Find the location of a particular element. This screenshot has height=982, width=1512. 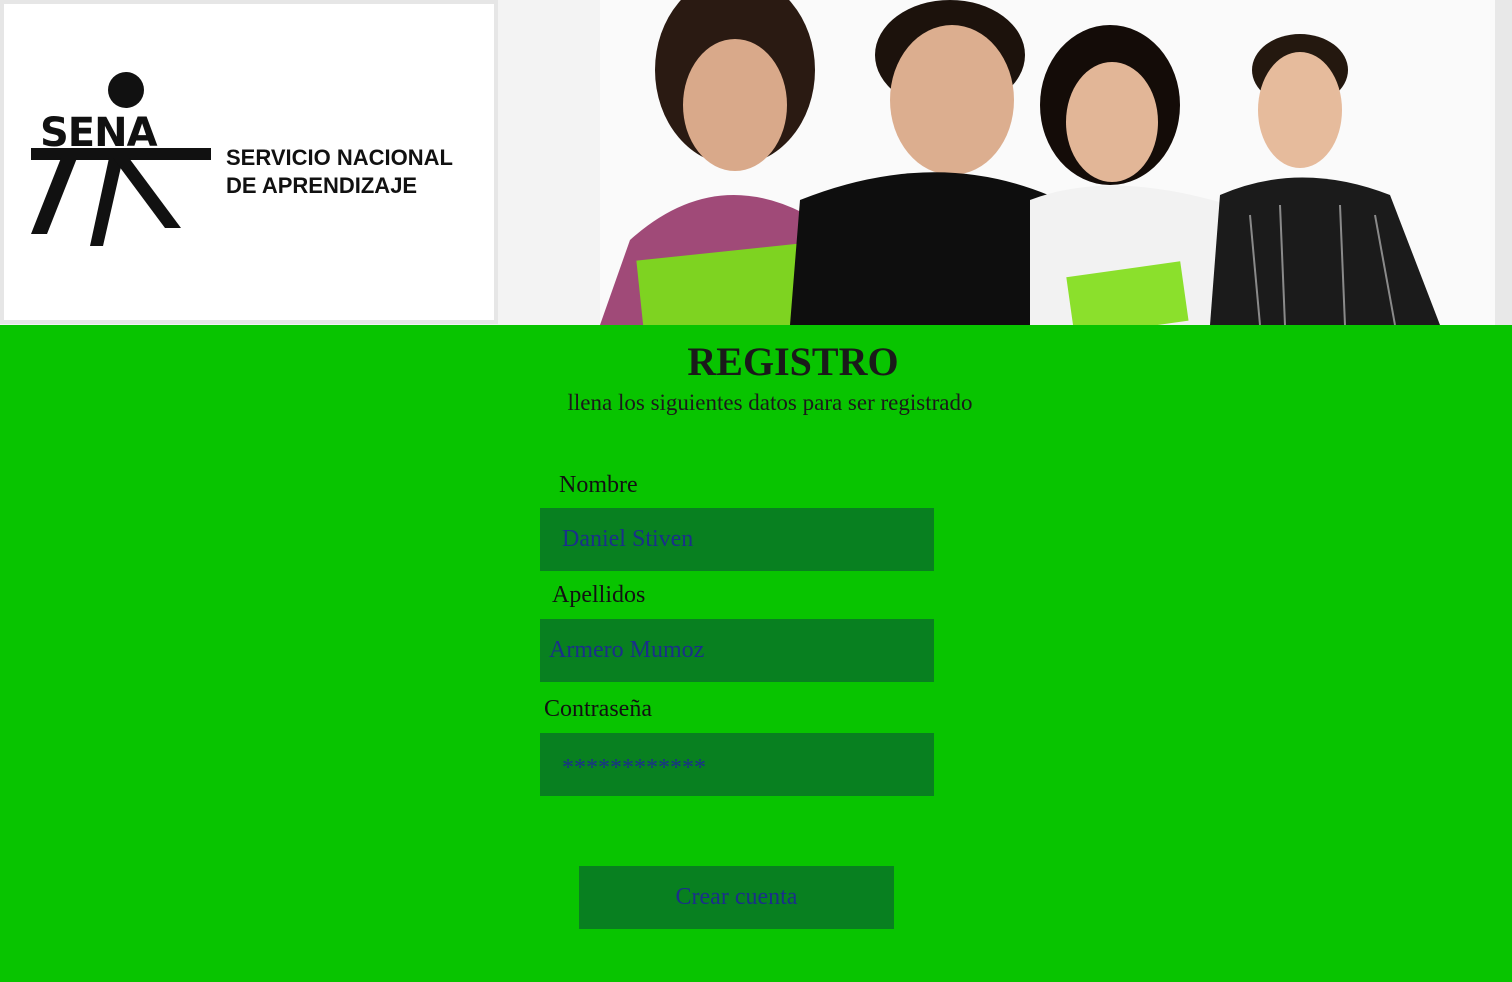

logo-name-line-2: DE APRENDIZAJE is located at coordinates (322, 185).